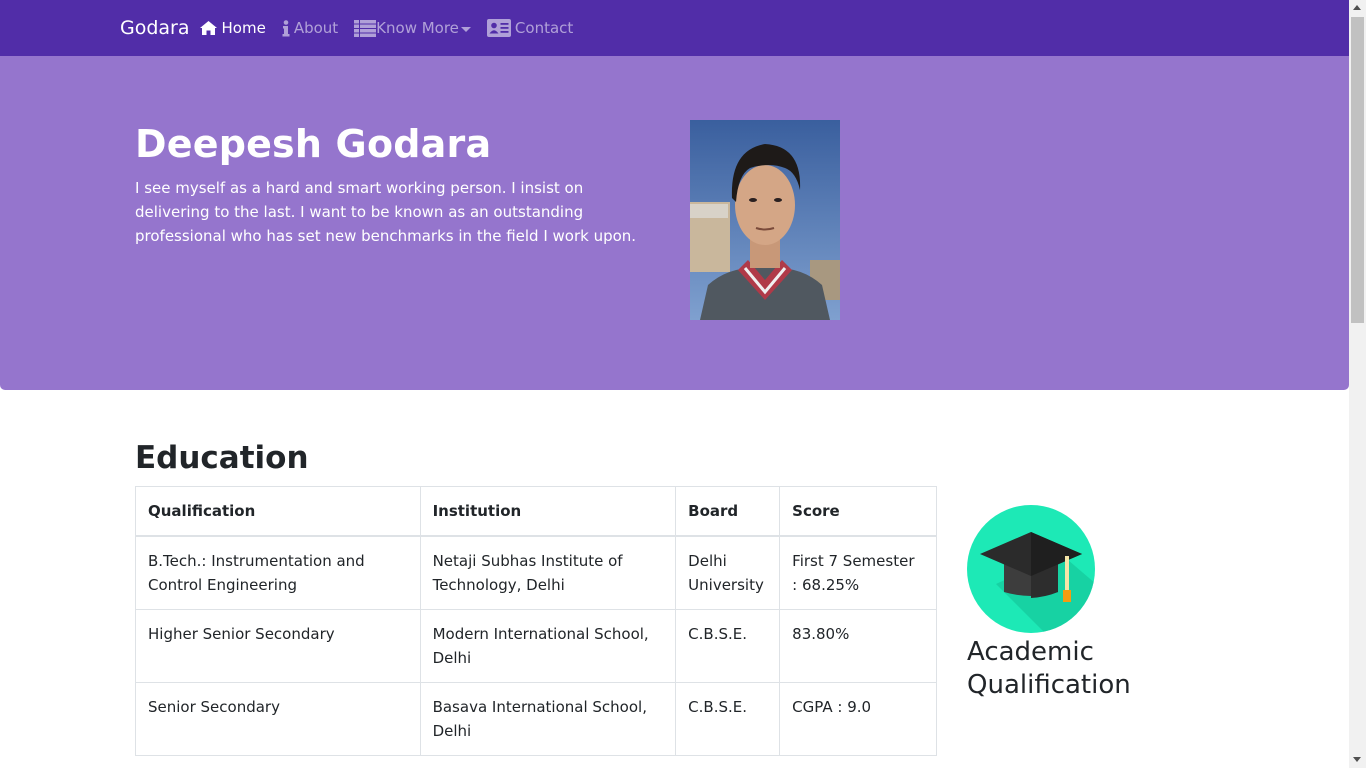 The image size is (1366, 768). I want to click on hero-name: Deepesh Godara, so click(313, 144).